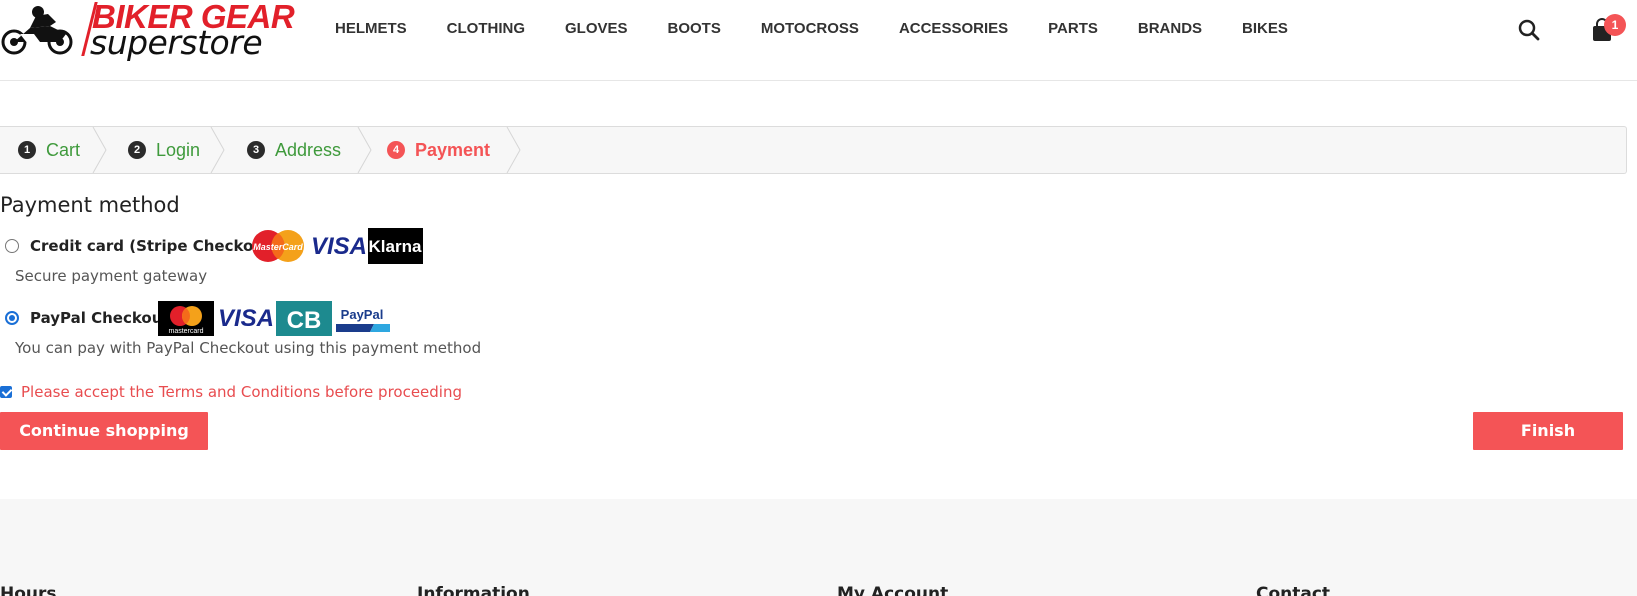  Describe the element at coordinates (396, 150) in the screenshot. I see `step-number: 4` at that location.